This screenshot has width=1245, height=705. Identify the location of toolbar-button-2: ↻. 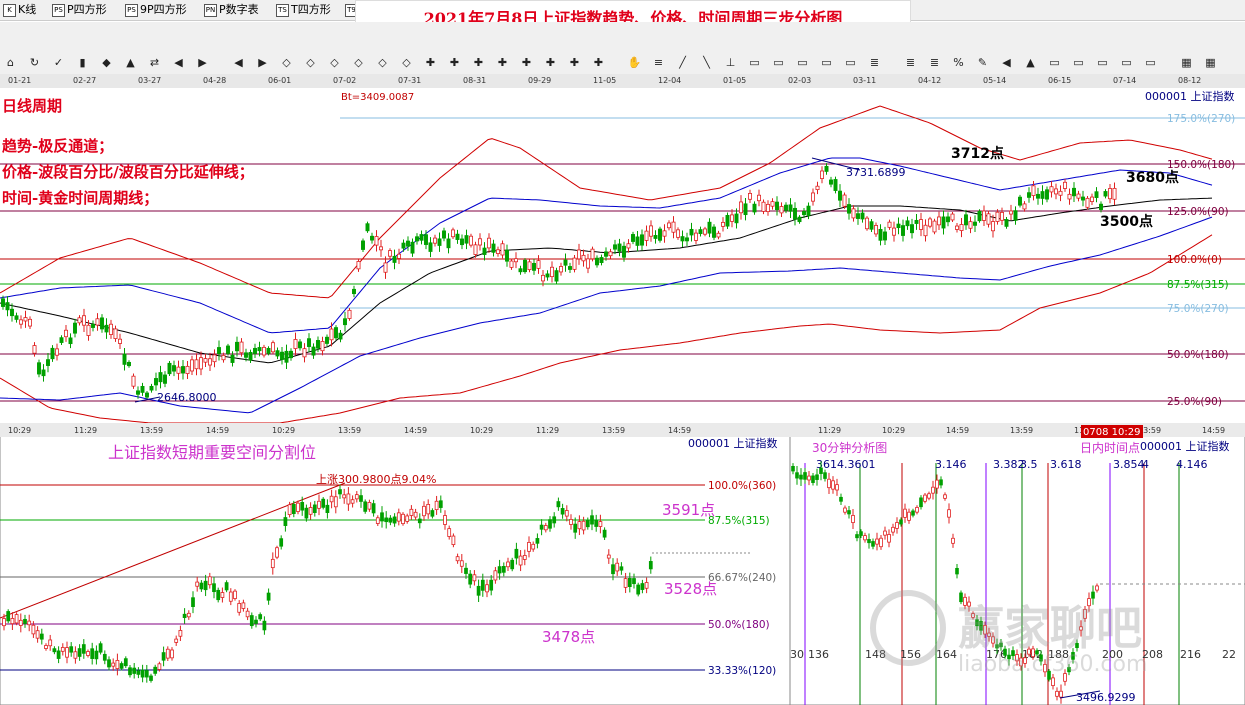
(34, 62).